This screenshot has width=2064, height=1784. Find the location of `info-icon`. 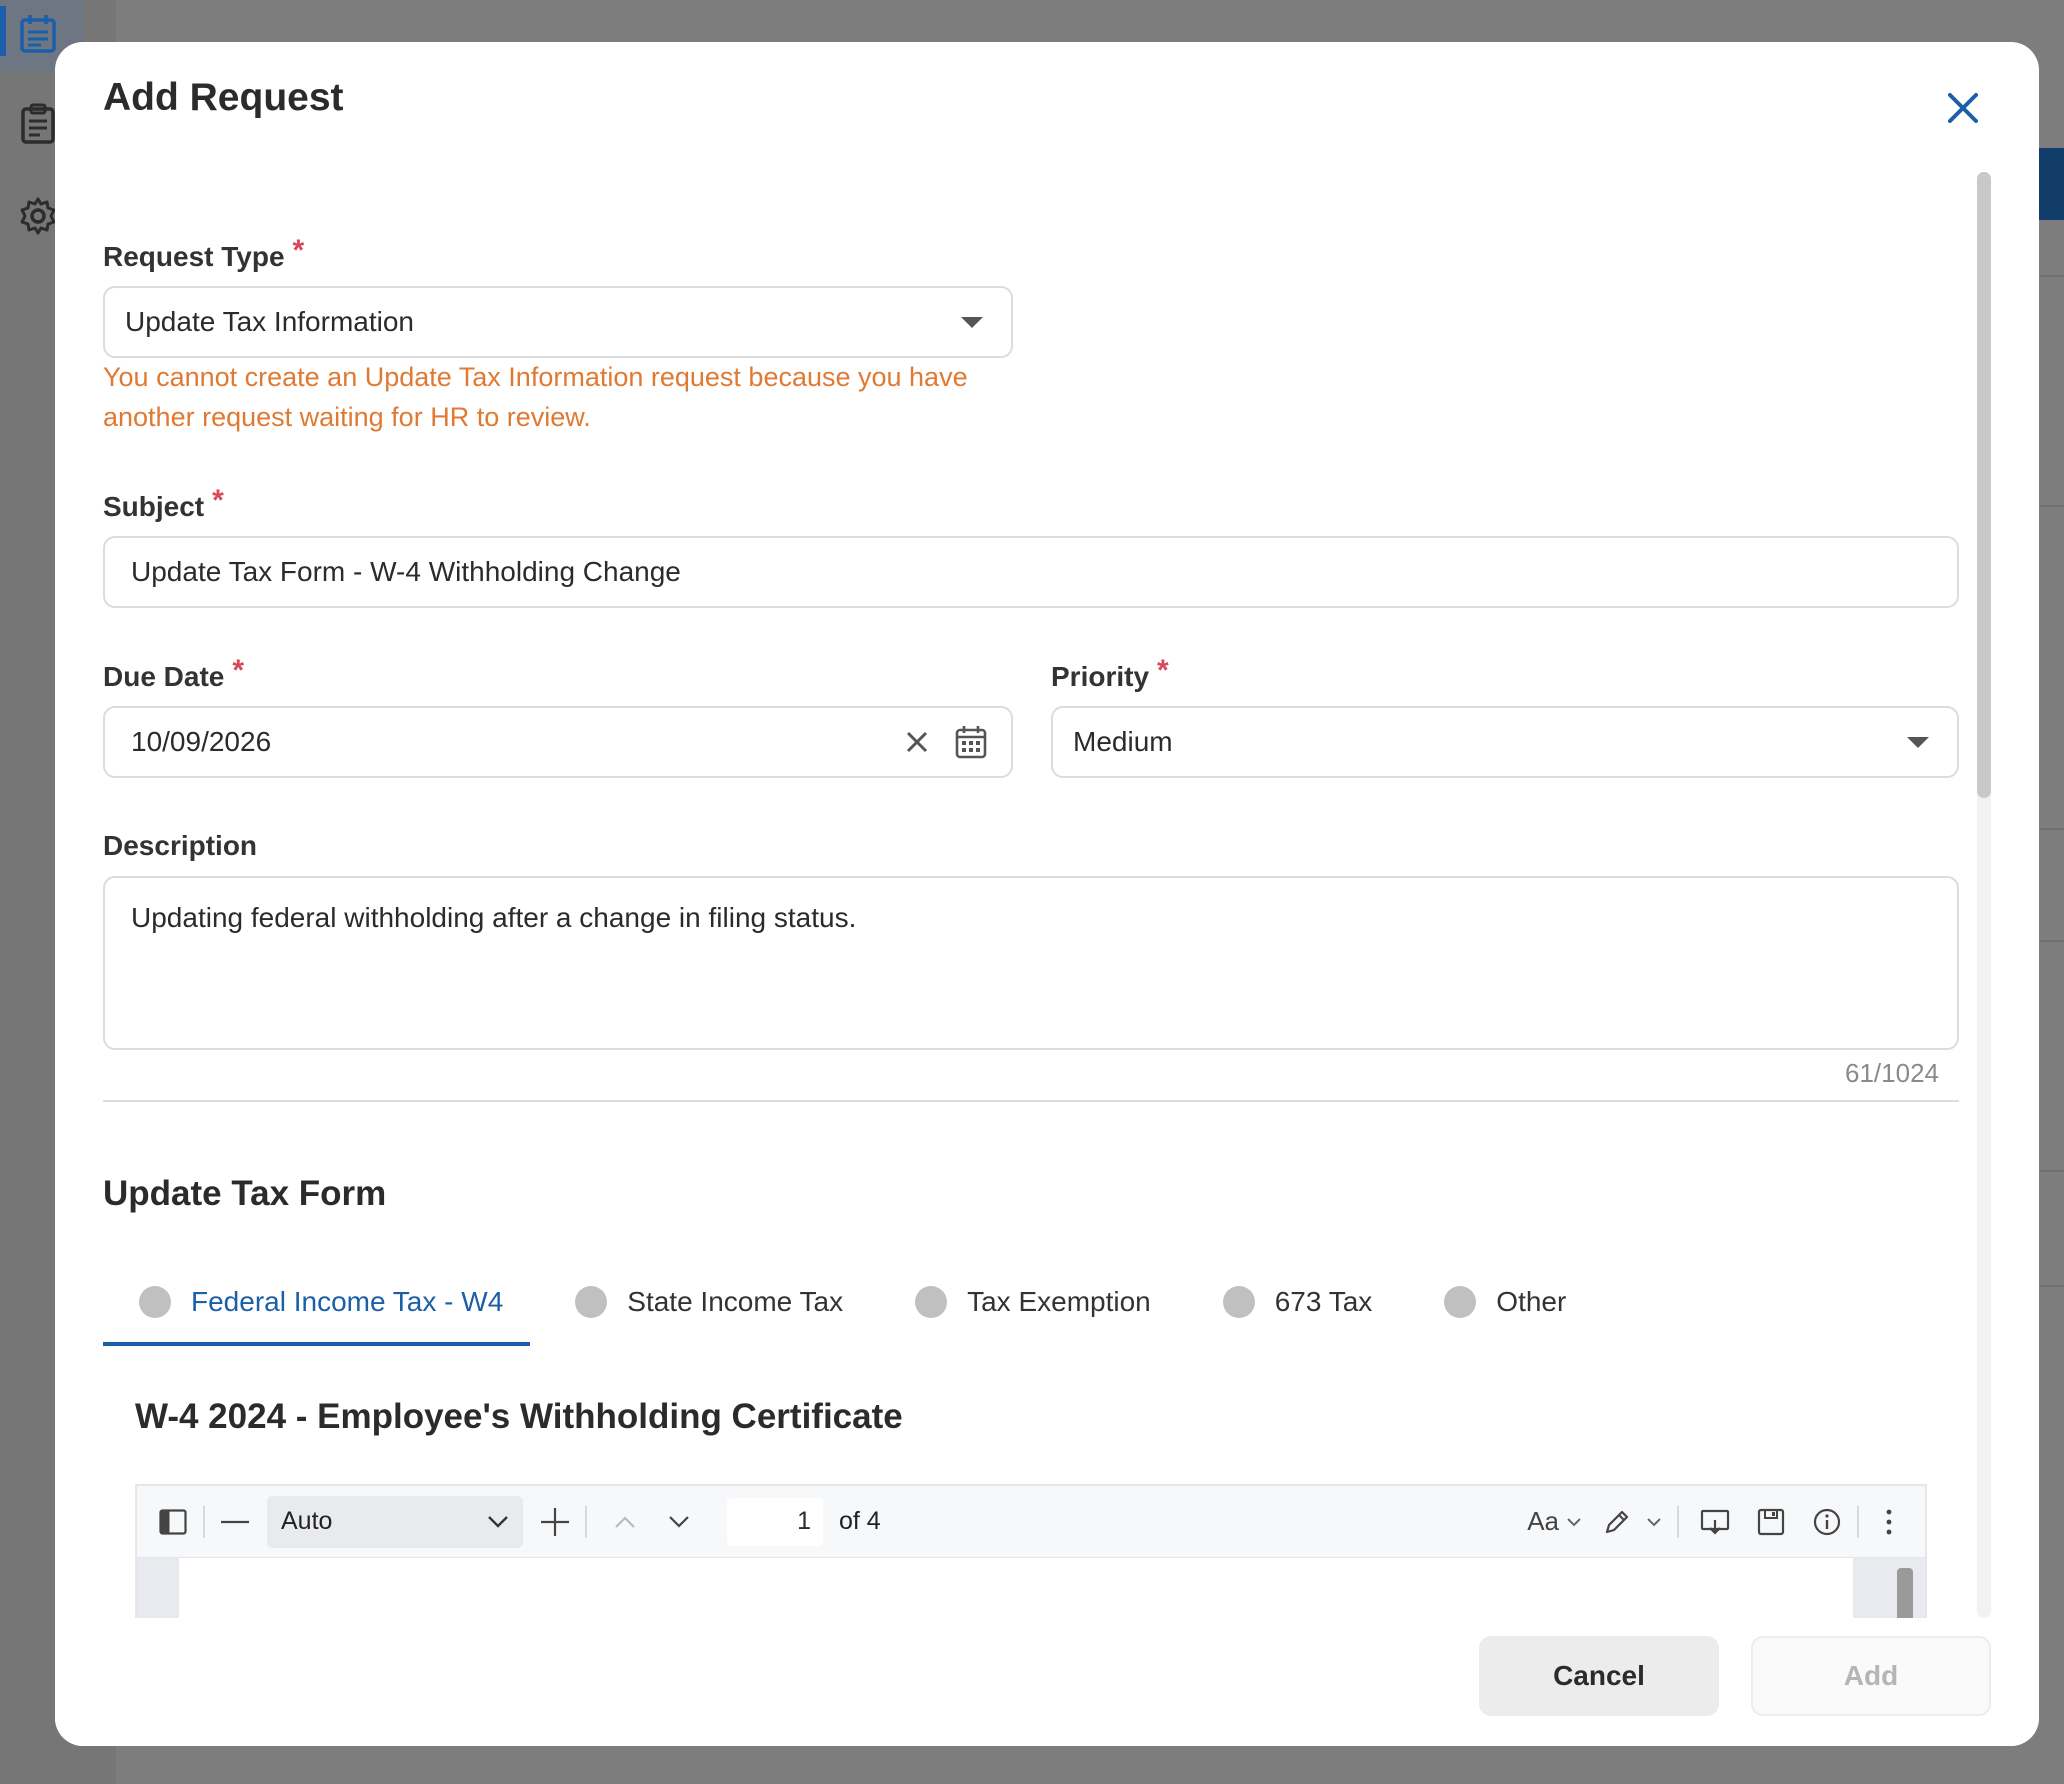

info-icon is located at coordinates (1827, 1522).